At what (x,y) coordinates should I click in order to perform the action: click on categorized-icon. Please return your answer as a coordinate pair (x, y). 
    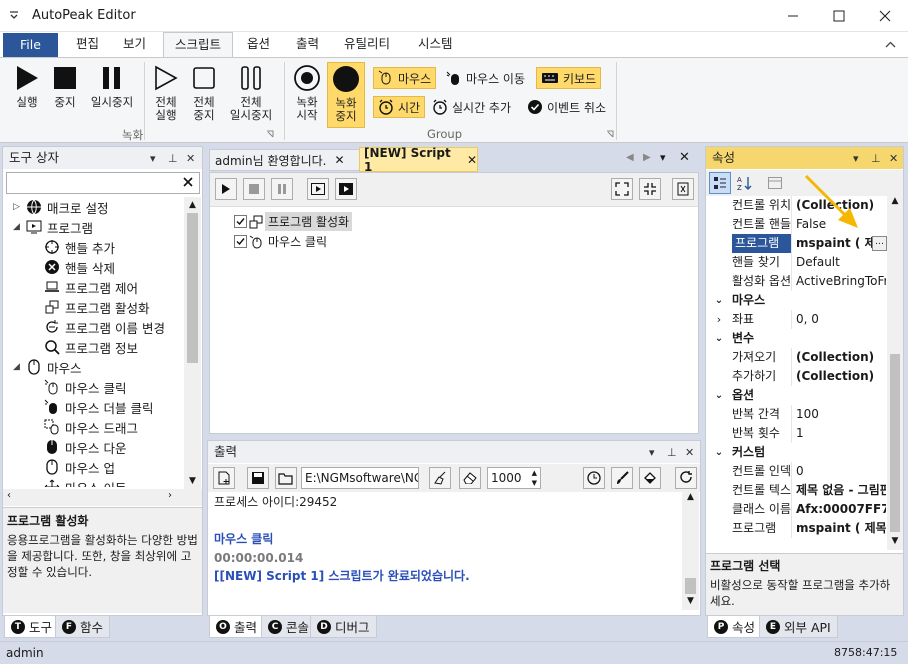
    Looking at the image, I should click on (720, 183).